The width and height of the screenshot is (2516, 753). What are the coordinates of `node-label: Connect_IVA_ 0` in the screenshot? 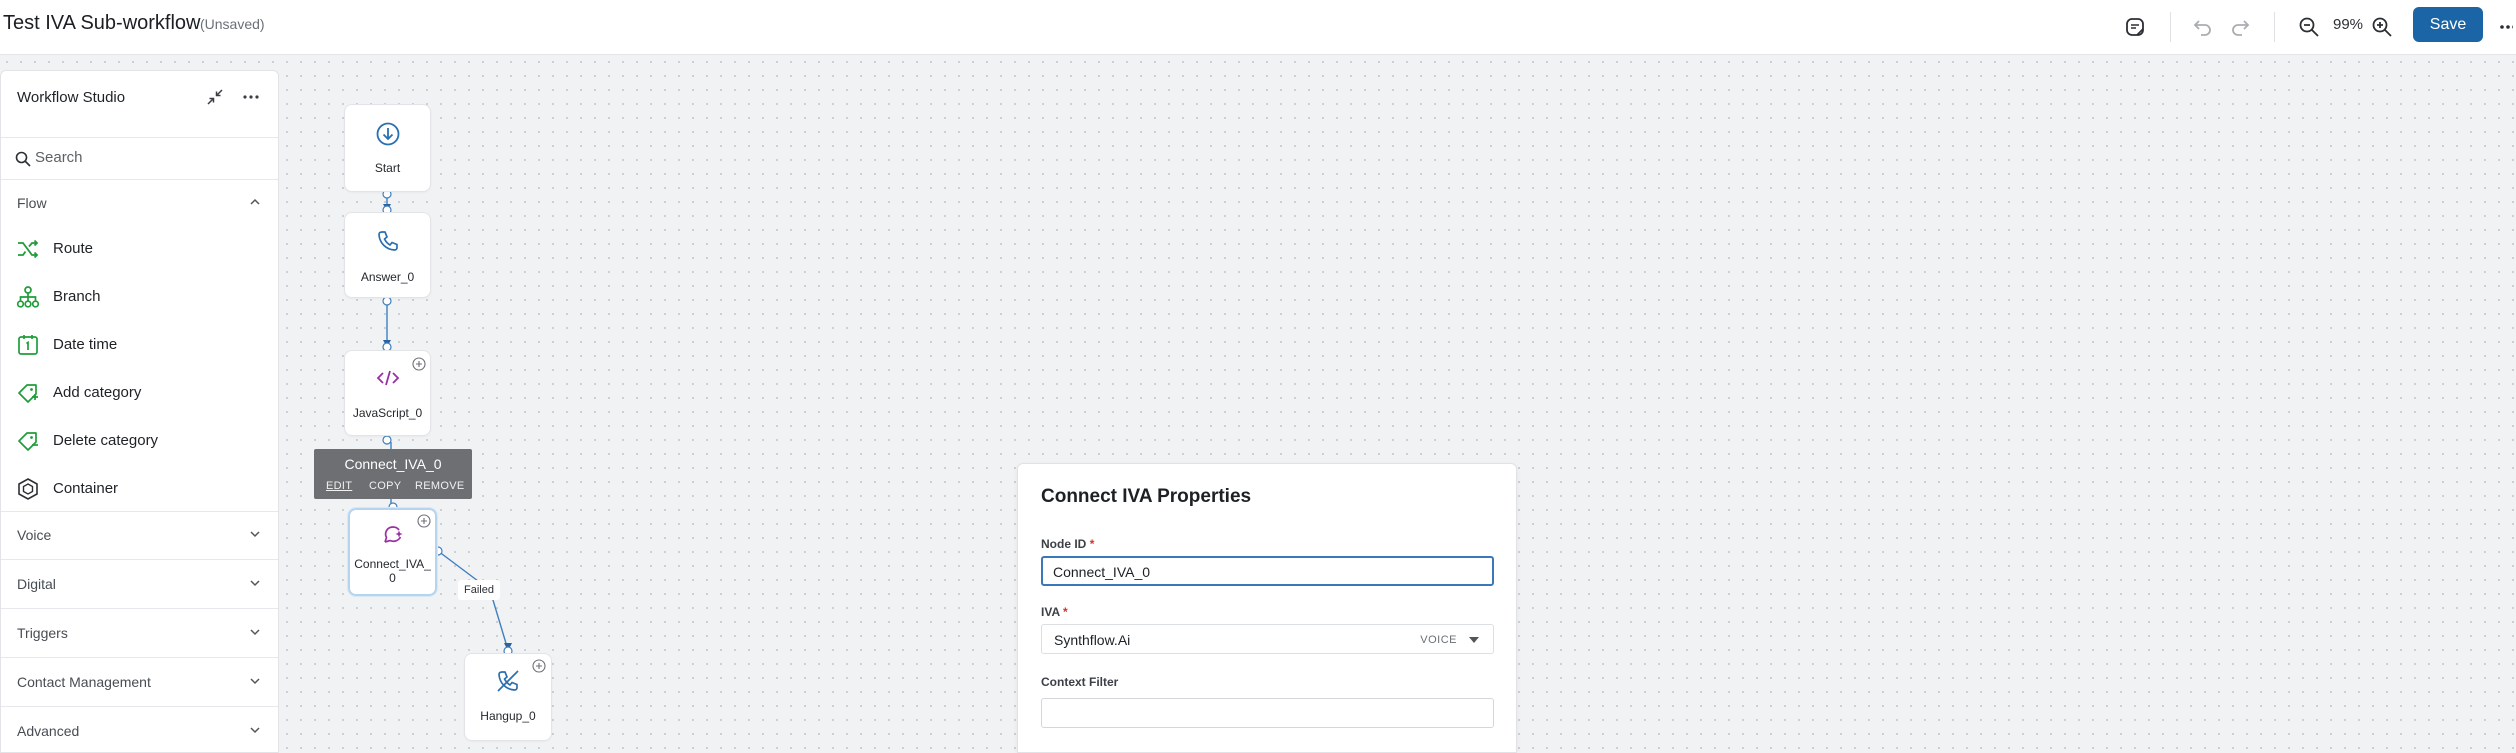 It's located at (392, 571).